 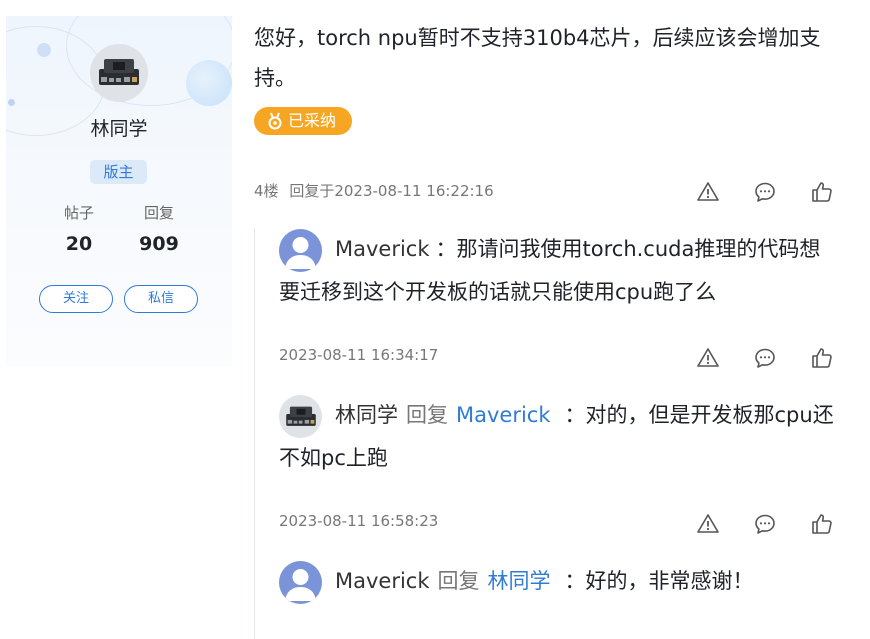 What do you see at coordinates (559, 437) in the screenshot?
I see `reply-item: 林同学 回复 Maverick ：对的，但是开发板那cpu还不如pc上跑` at bounding box center [559, 437].